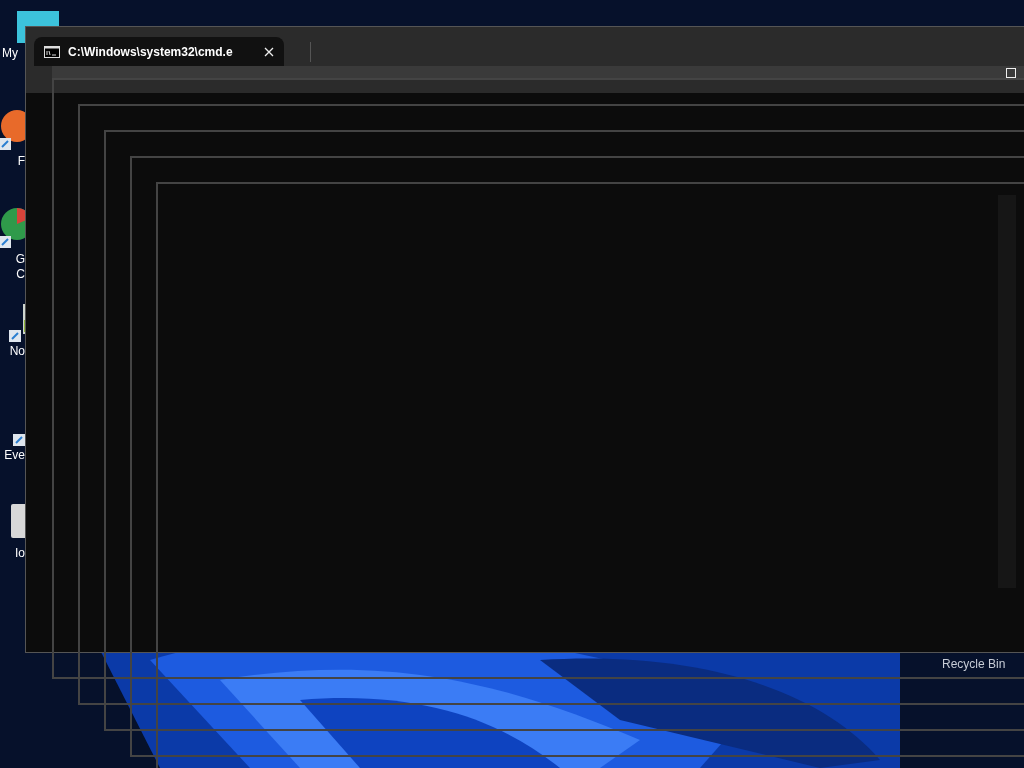 The image size is (1024, 768). What do you see at coordinates (1011, 73) in the screenshot?
I see `maximize-icon` at bounding box center [1011, 73].